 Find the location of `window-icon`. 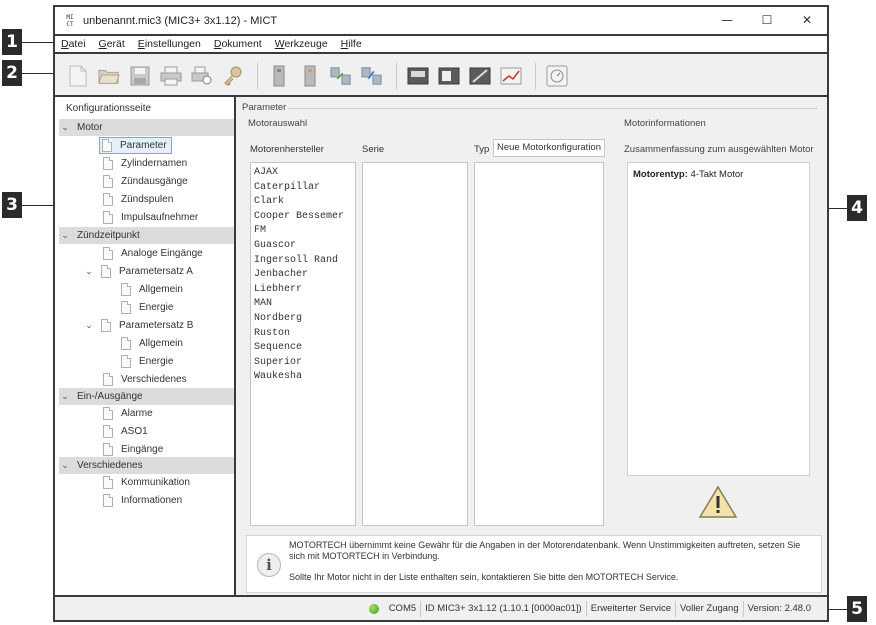

window-icon is located at coordinates (449, 76).